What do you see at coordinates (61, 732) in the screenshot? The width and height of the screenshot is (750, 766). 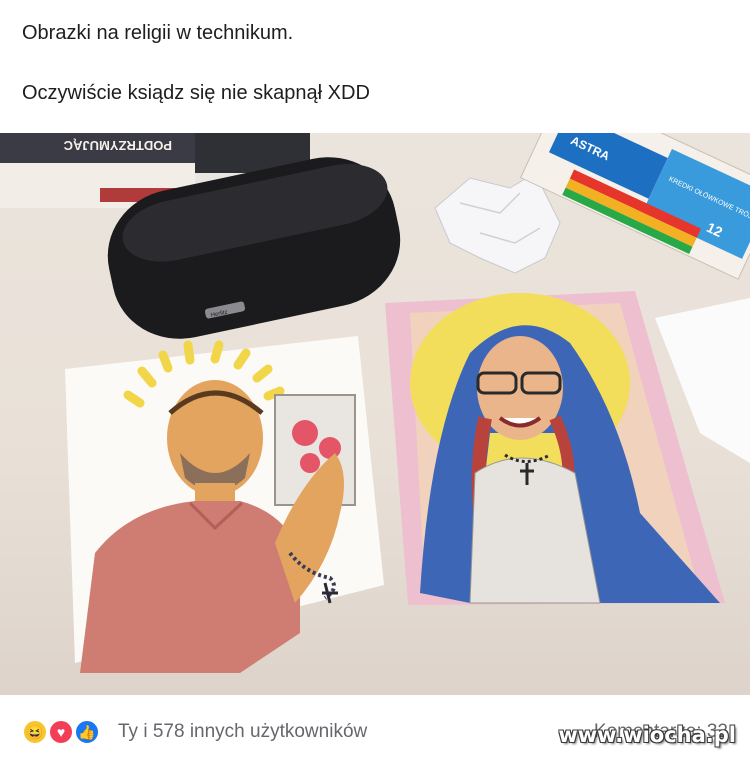 I see `love-icon: ♥` at bounding box center [61, 732].